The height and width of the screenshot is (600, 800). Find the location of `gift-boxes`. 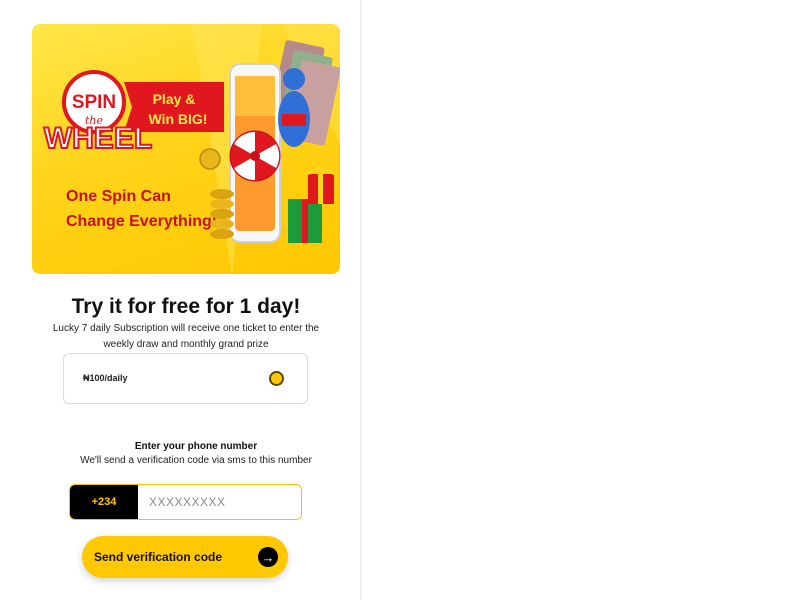

gift-boxes is located at coordinates (312, 204).